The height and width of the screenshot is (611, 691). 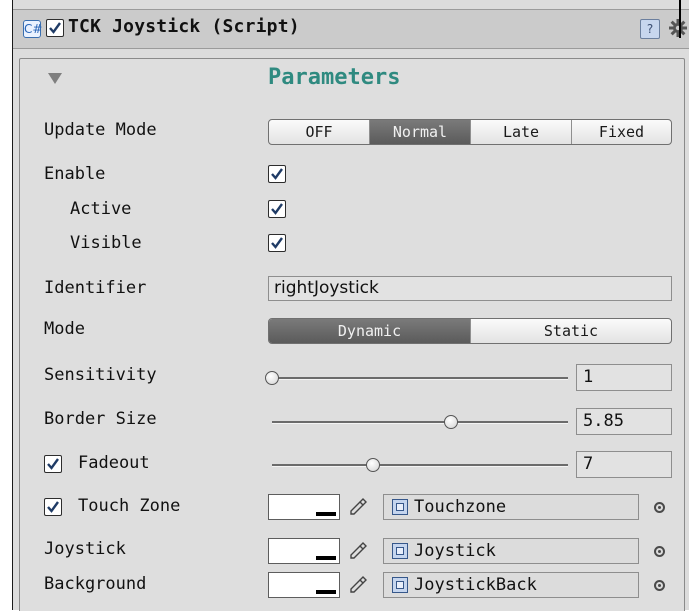 I want to click on fadeout-checkbox, so click(x=53, y=464).